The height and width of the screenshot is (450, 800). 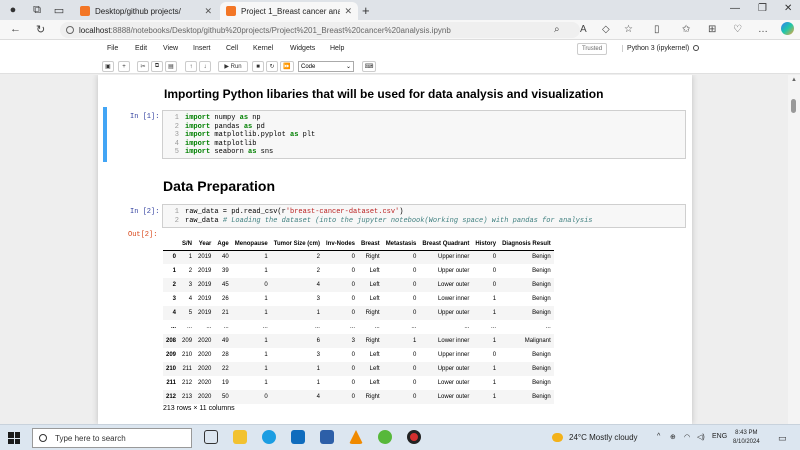 I want to click on network-icon: ⊕, so click(x=673, y=437).